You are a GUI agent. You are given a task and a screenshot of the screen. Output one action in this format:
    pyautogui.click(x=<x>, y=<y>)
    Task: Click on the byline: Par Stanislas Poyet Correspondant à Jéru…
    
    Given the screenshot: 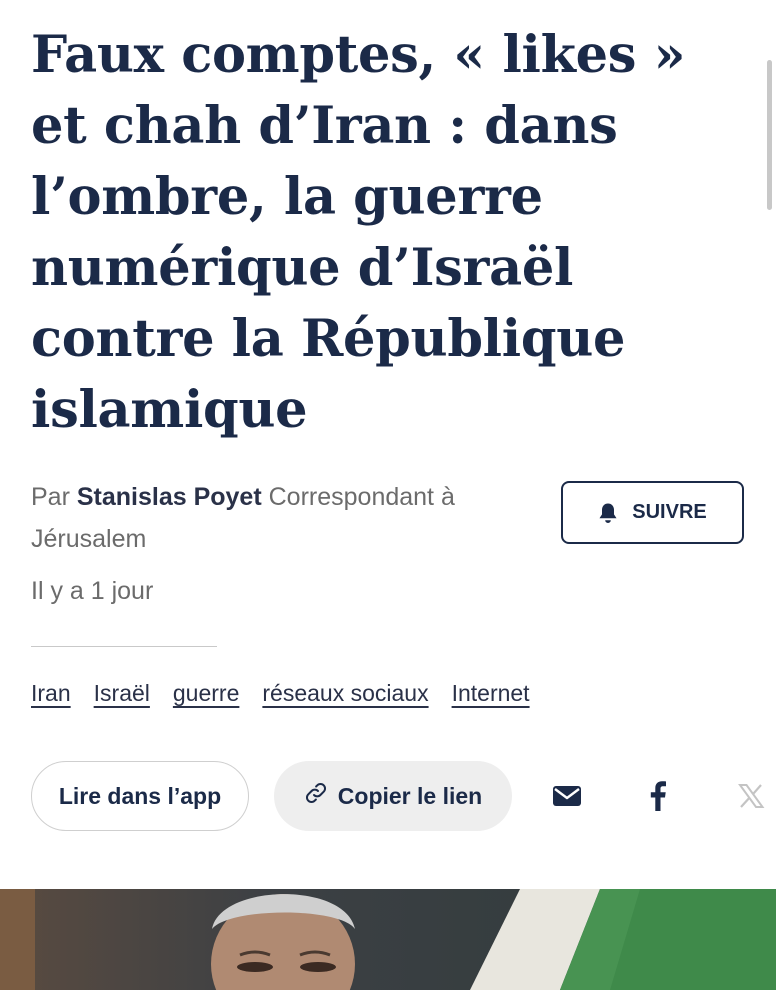 What is the action you would take?
    pyautogui.click(x=281, y=518)
    